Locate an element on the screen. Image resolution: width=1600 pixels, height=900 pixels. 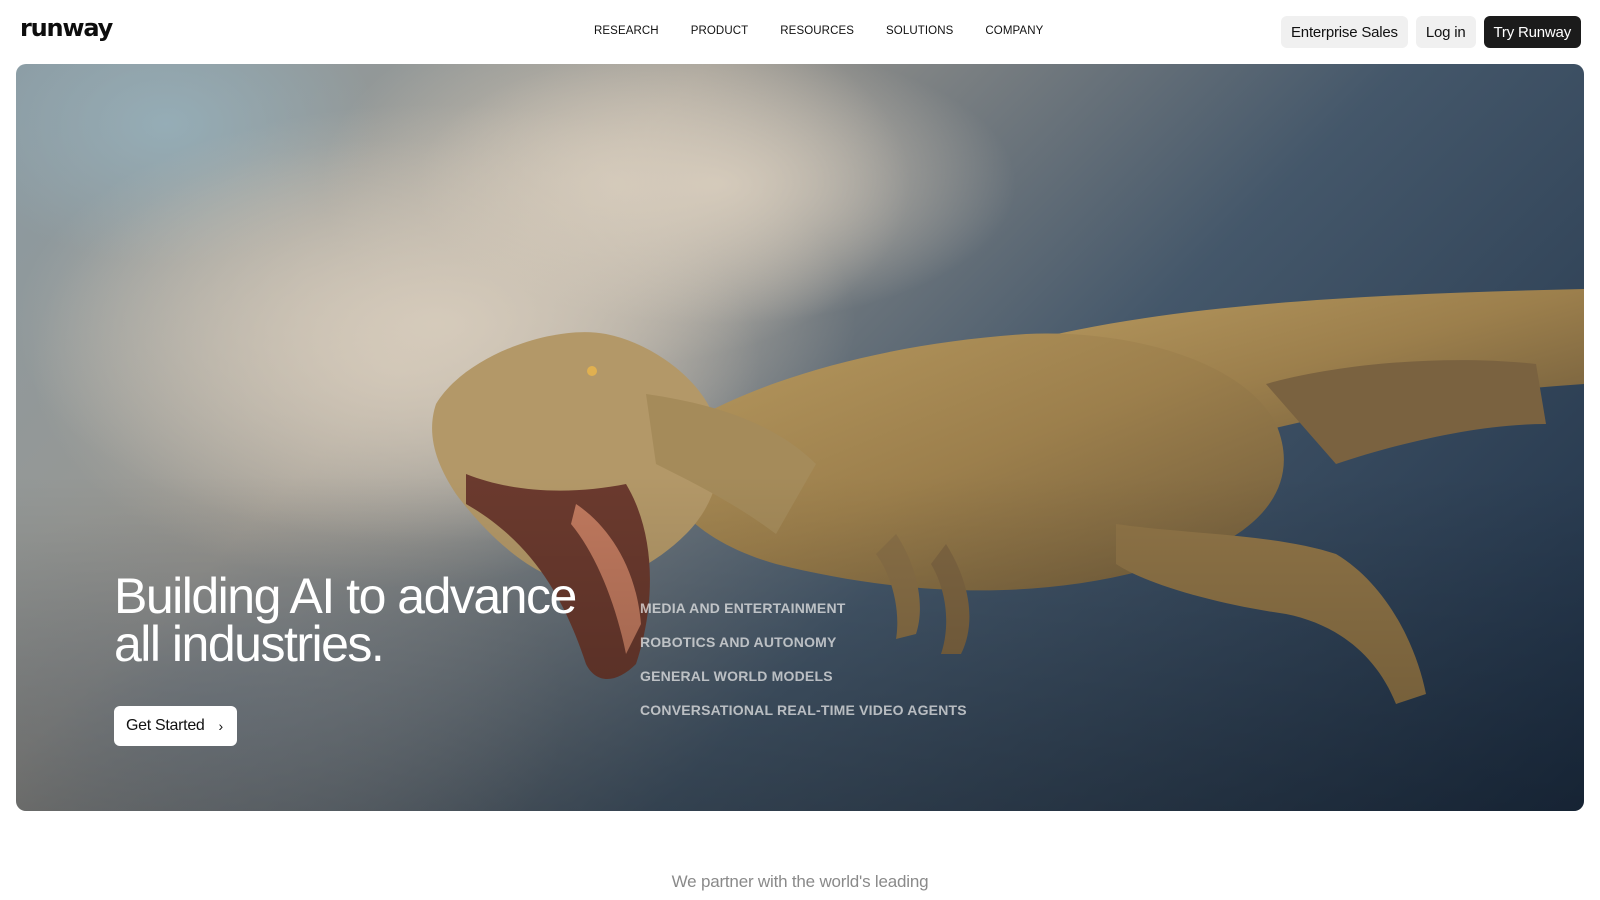
industry-robotics-autonomy: ROBOTICS AND AUTONOMY is located at coordinates (803, 651).